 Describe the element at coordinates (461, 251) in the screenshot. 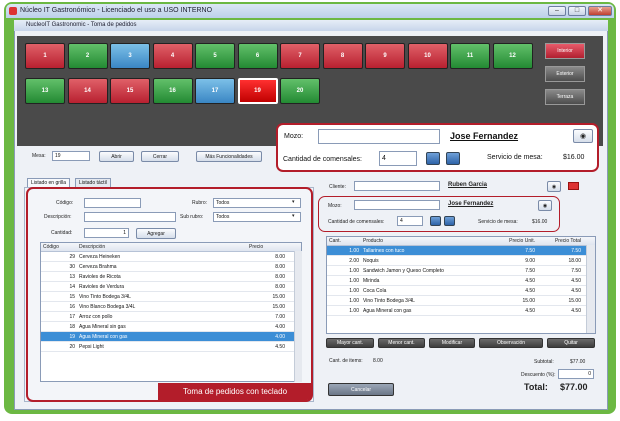

I see `table-row: 1.00 Tallarines con tuco 7.50 7.50` at that location.